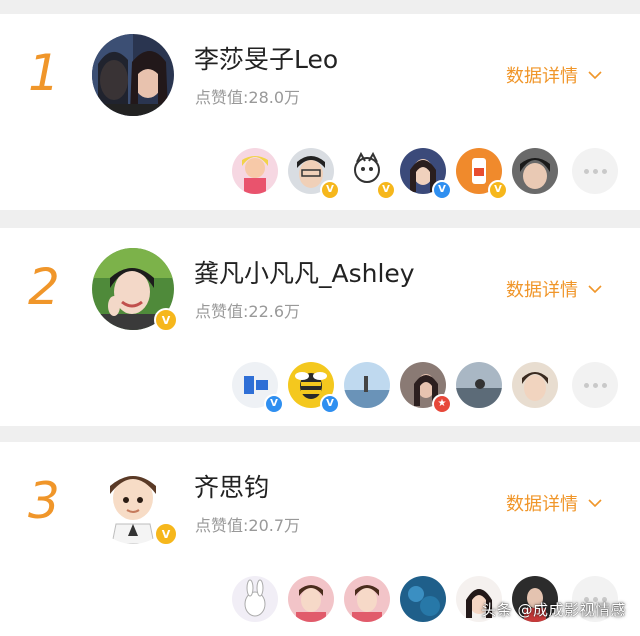  I want to click on like-score: 点赞值:28.0万, so click(248, 97).